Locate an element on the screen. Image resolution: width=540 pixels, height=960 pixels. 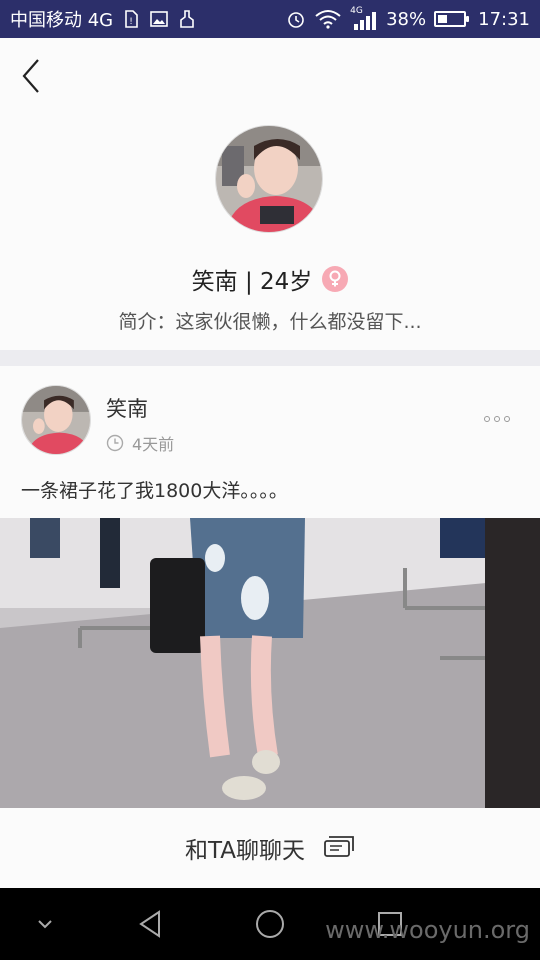
system-nav-bar: www.wooyun.org is located at coordinates (270, 924).